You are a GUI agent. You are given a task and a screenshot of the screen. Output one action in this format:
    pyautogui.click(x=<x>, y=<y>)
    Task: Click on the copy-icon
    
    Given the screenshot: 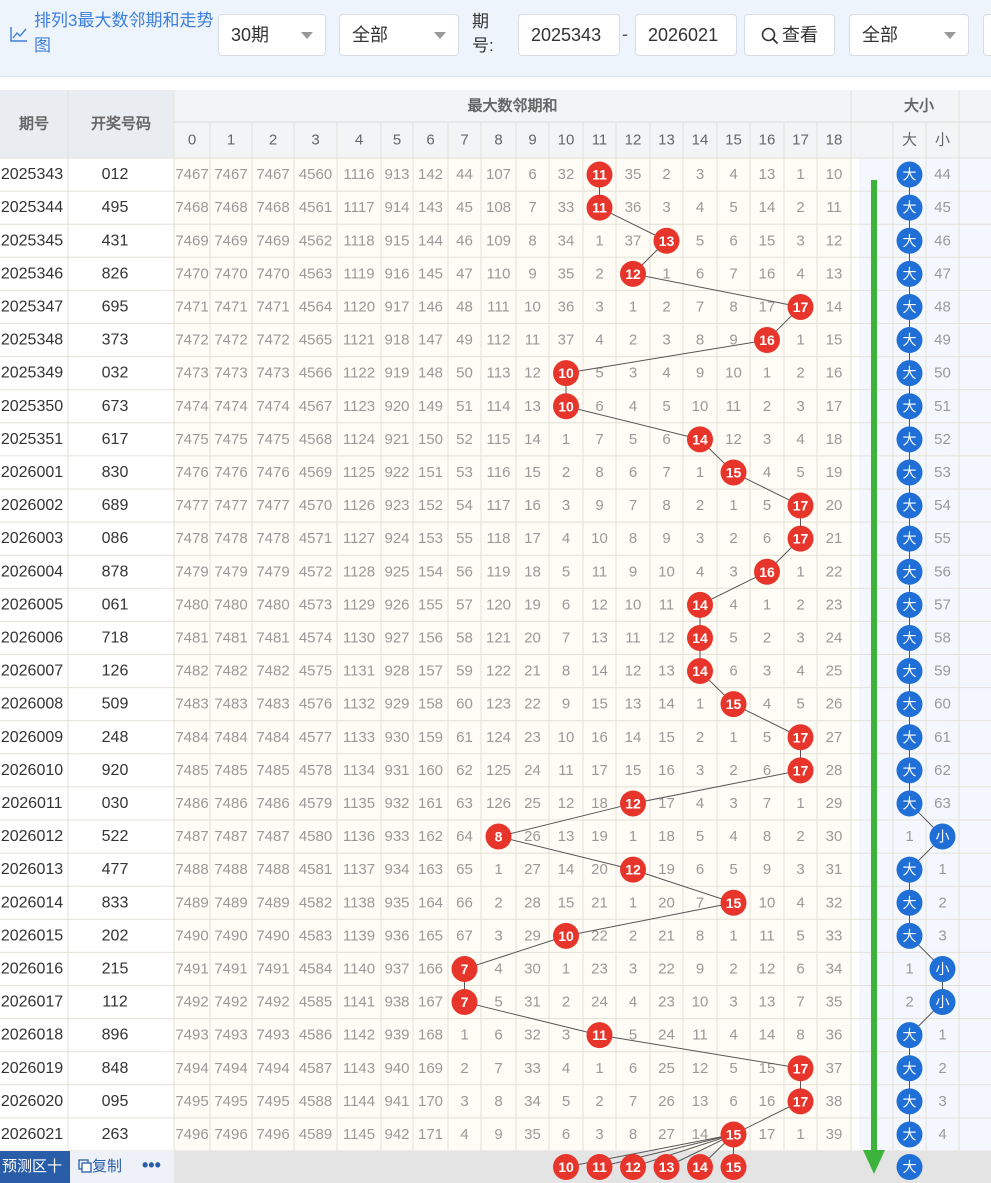 What is the action you would take?
    pyautogui.click(x=85, y=1166)
    